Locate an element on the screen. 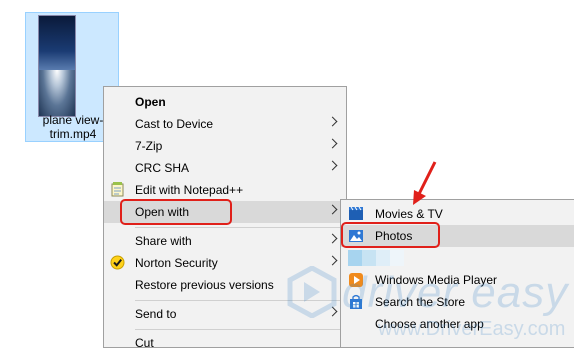 Image resolution: width=574 pixels, height=354 pixels. menu-item-send-to: Send to is located at coordinates (225, 314).